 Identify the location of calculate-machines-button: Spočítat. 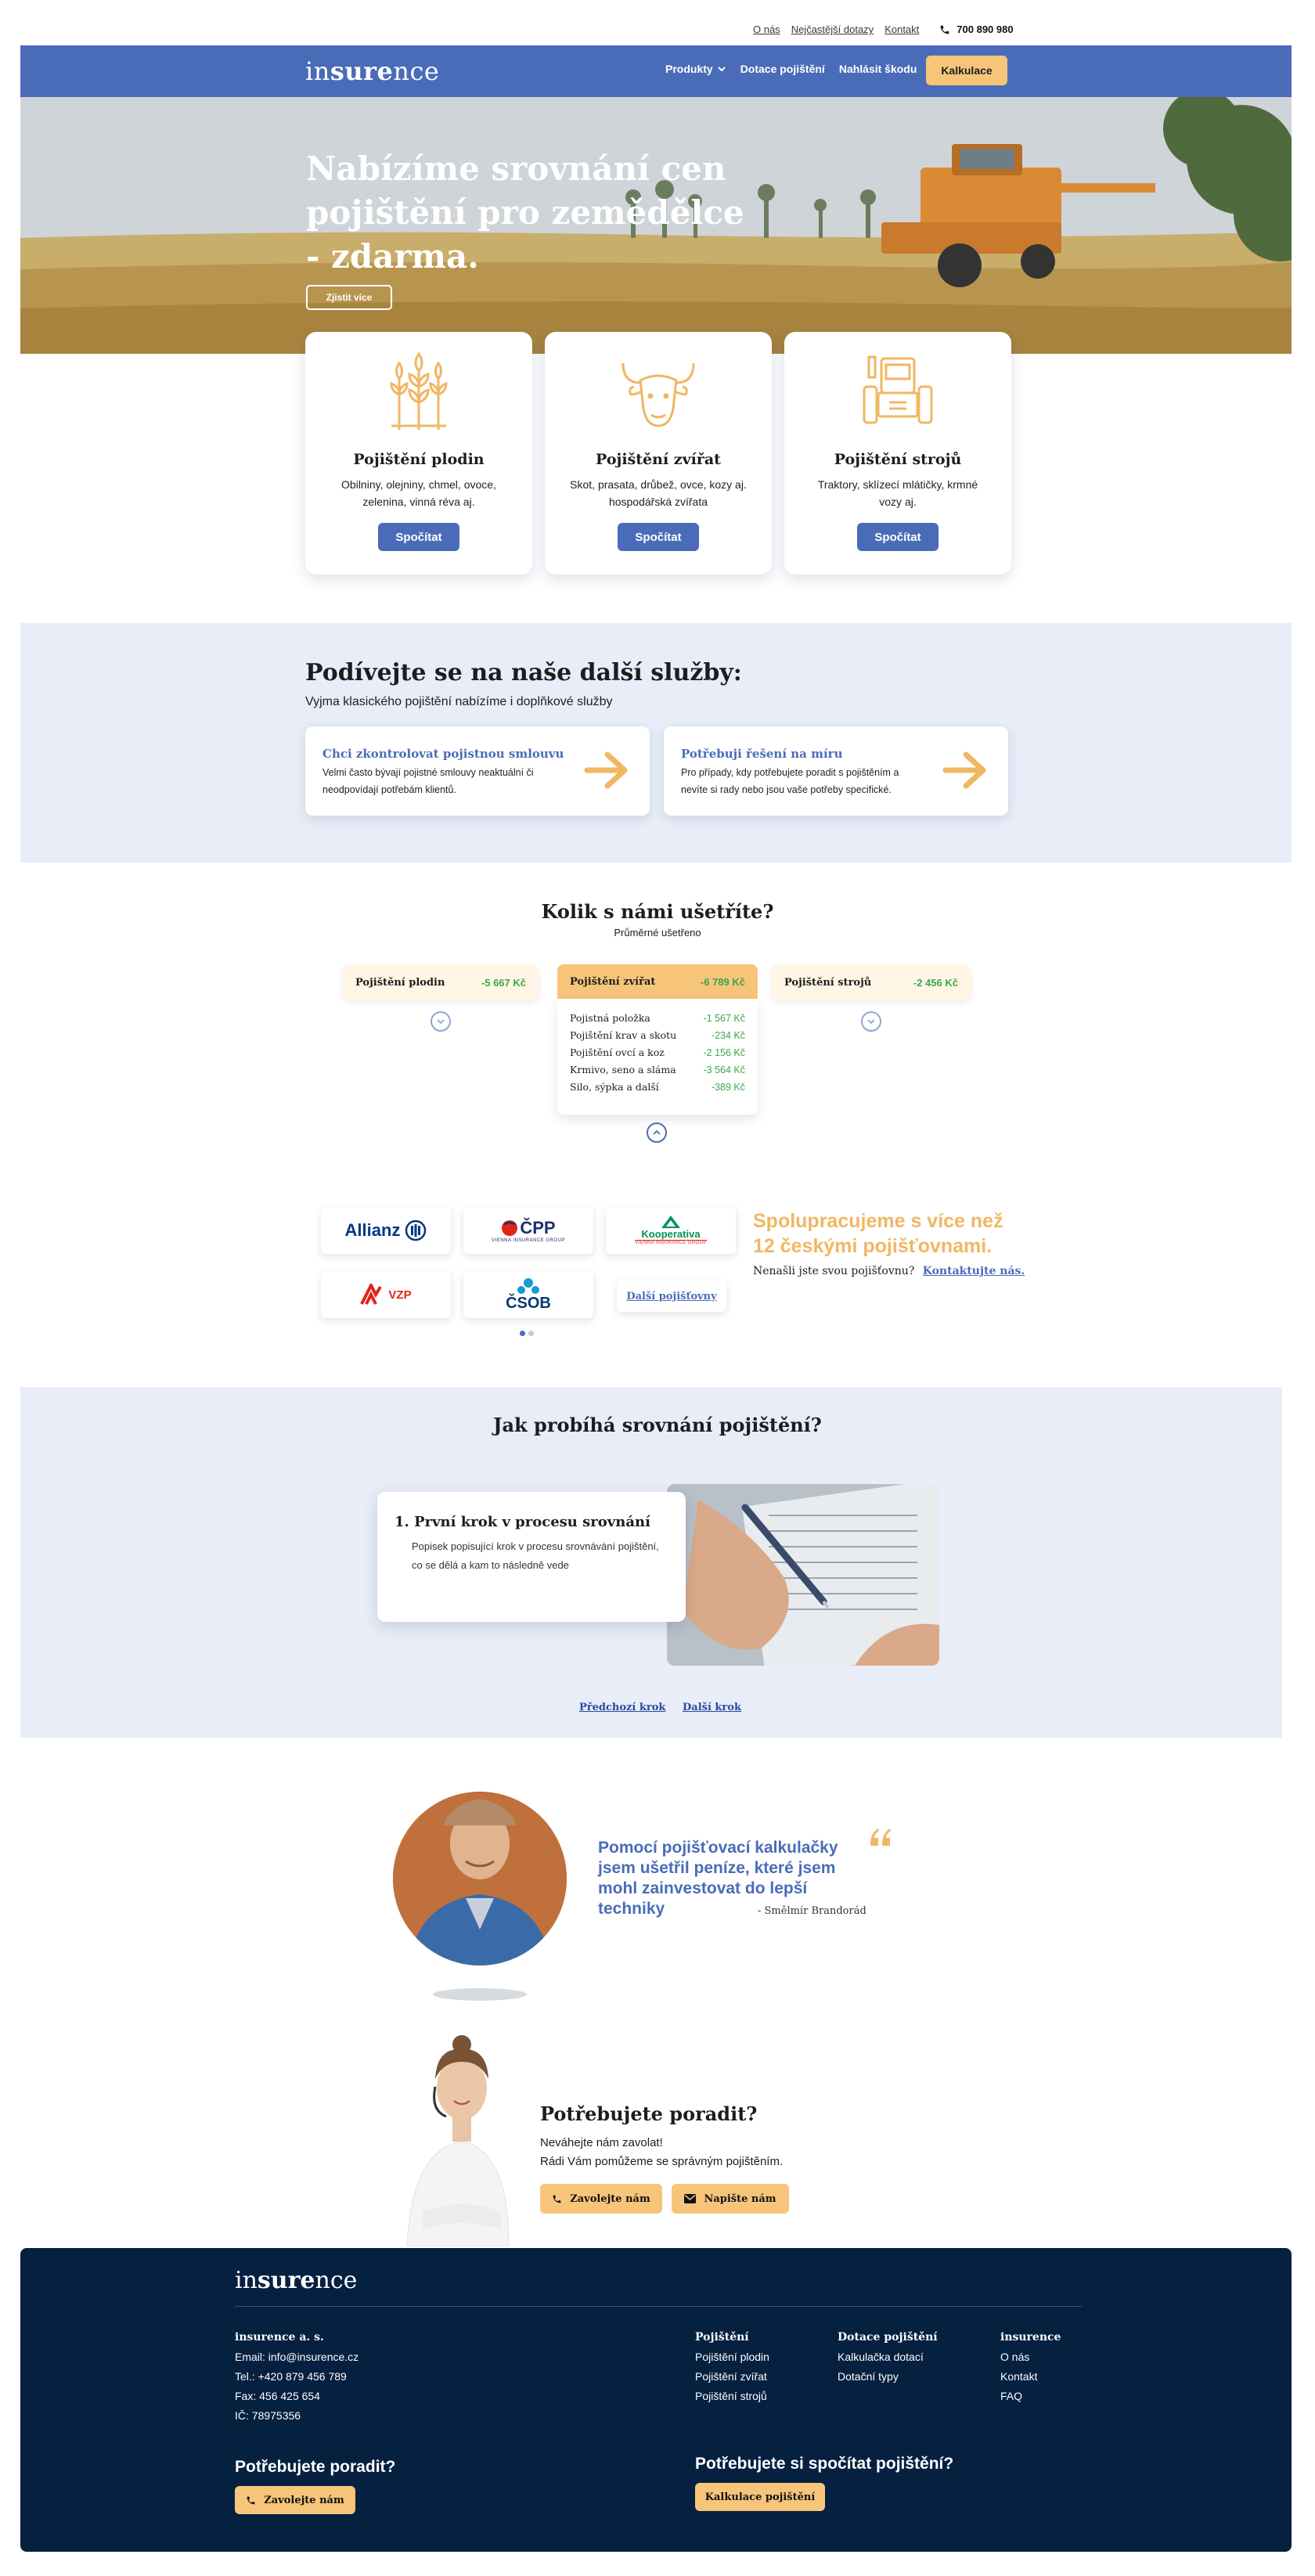
(898, 537).